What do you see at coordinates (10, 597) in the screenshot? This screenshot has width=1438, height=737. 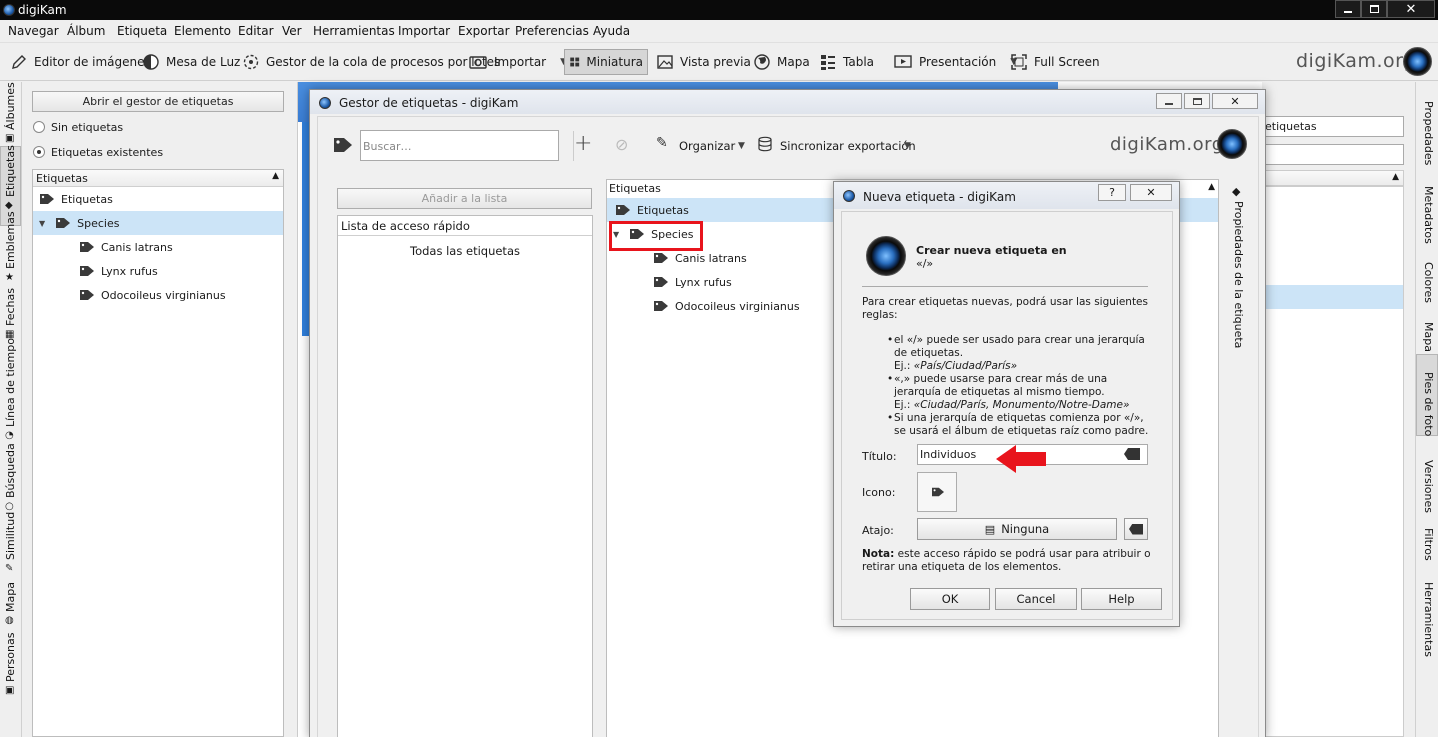 I see `left-tab-map: Mapa` at bounding box center [10, 597].